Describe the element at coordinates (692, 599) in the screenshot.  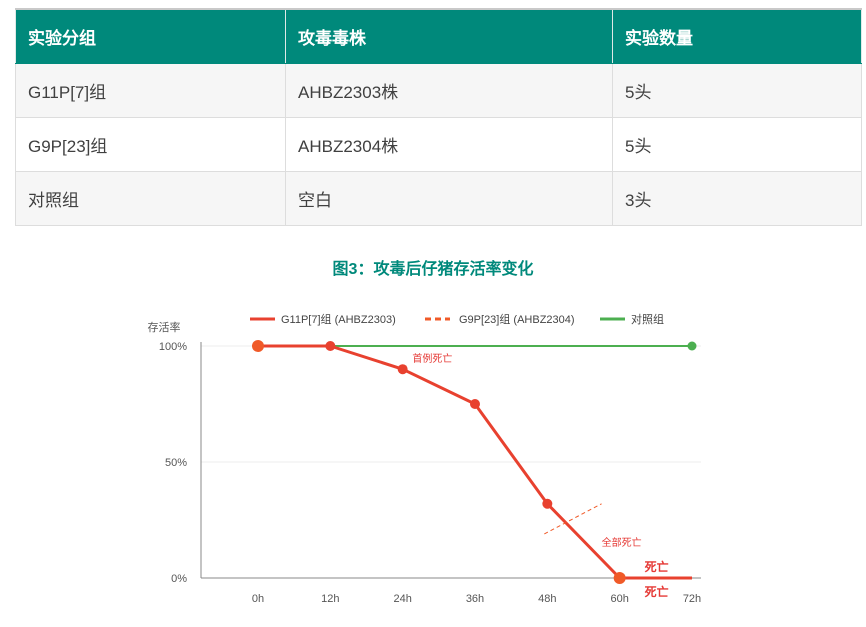
I see `x-tick-label: 72h` at that location.